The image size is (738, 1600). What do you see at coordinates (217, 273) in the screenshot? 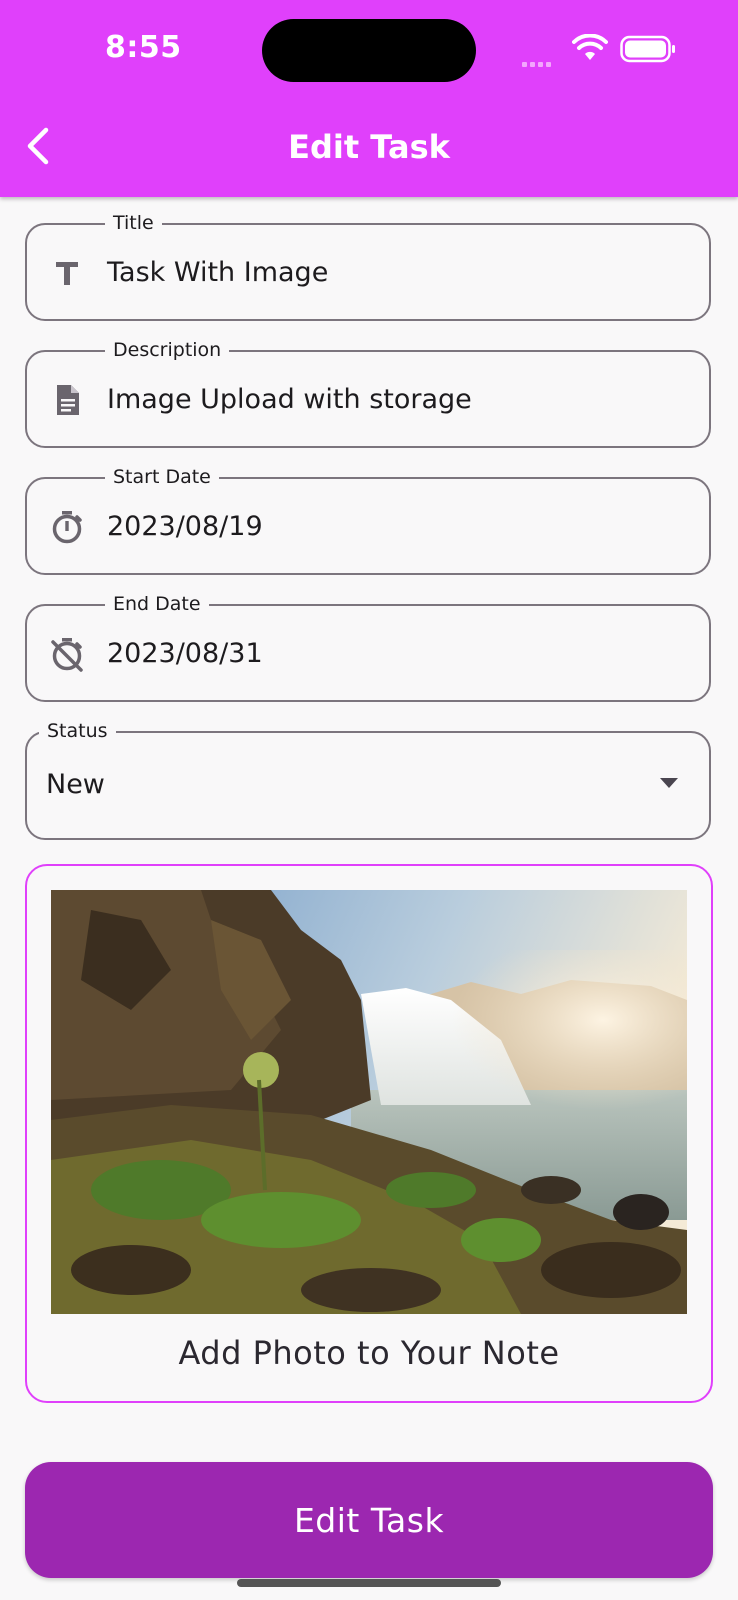
I see `title-input: Task With Image` at bounding box center [217, 273].